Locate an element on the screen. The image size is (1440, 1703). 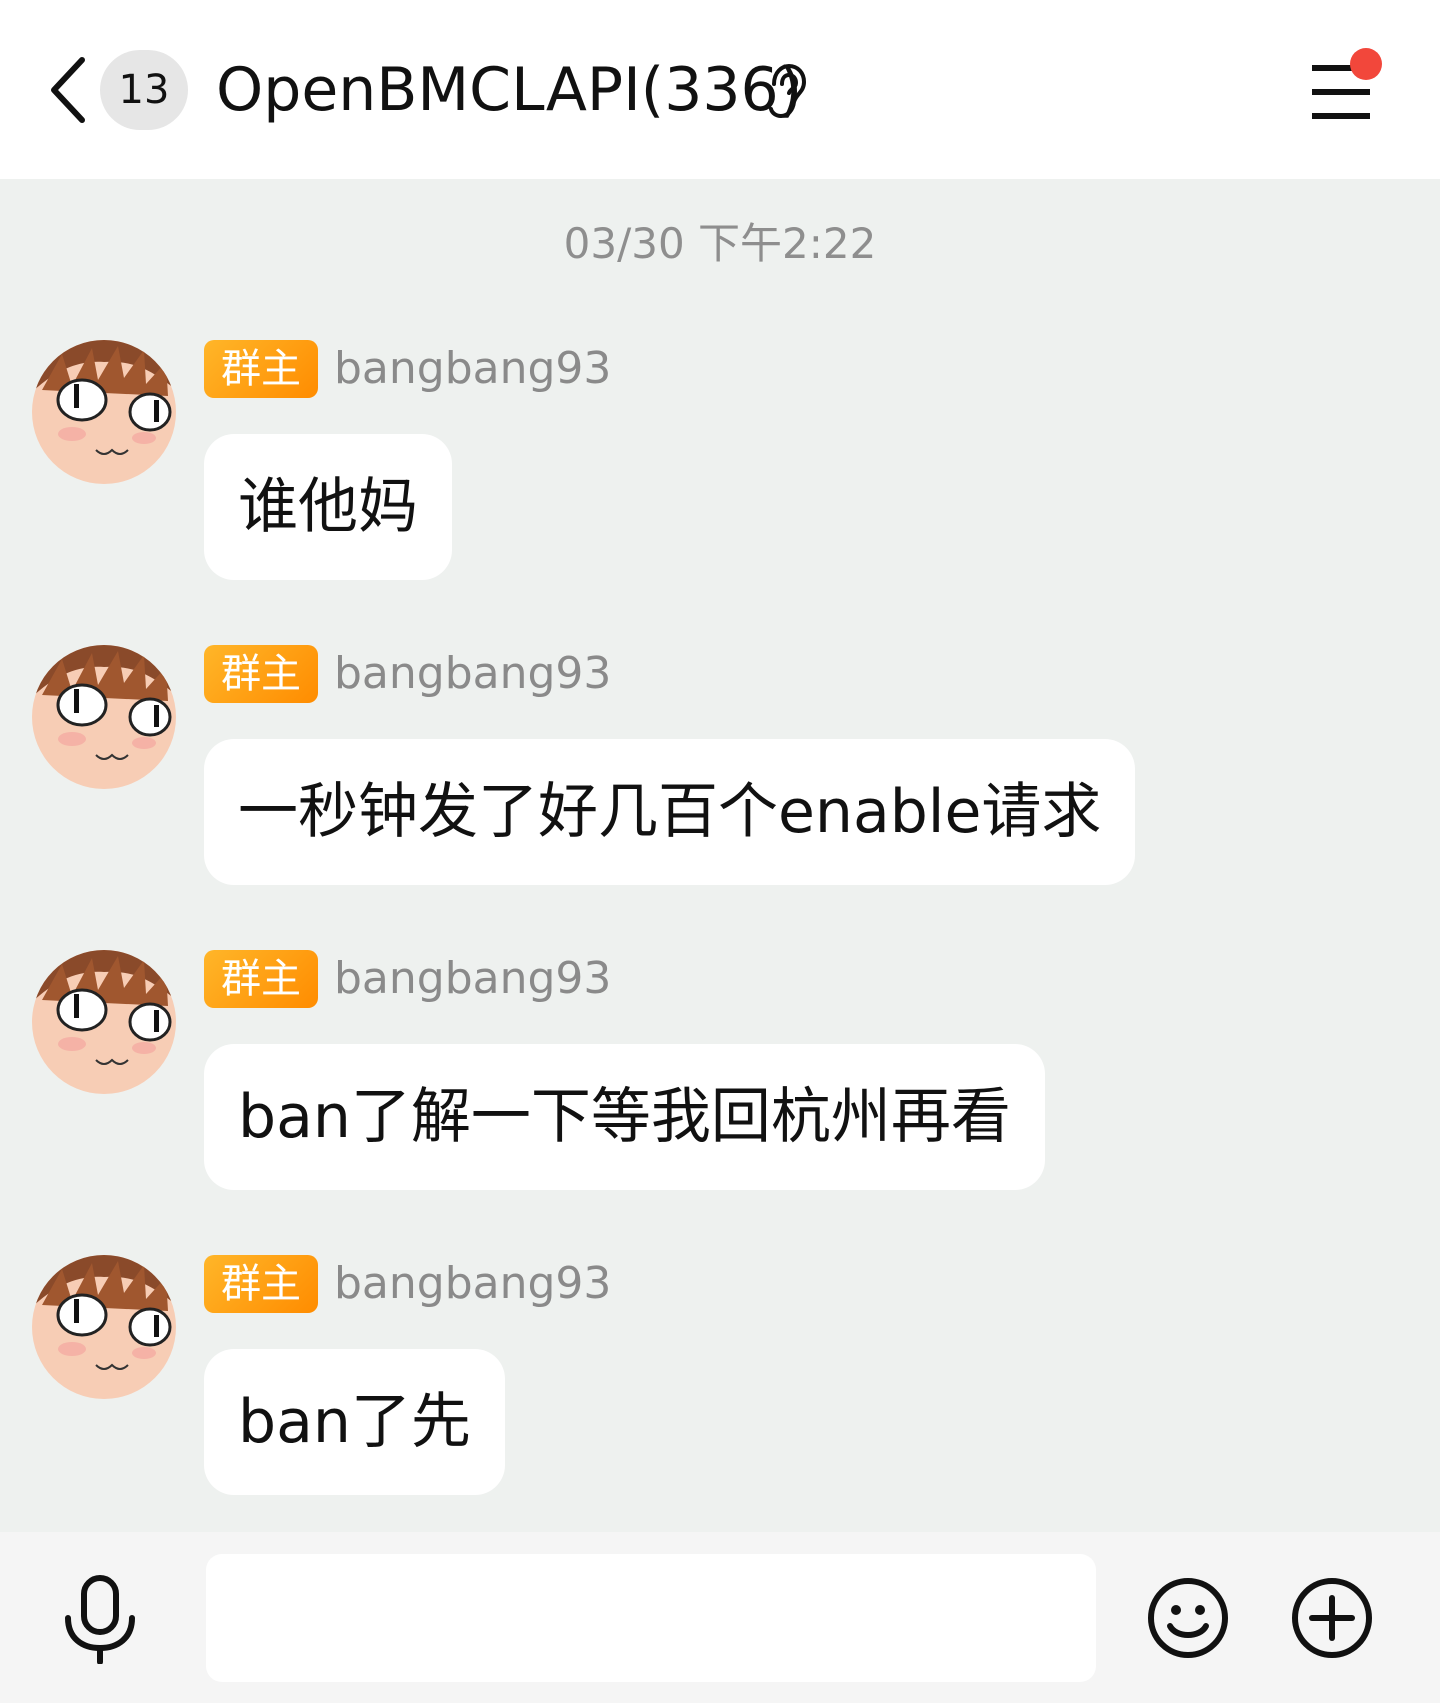
message-input is located at coordinates (651, 1618).